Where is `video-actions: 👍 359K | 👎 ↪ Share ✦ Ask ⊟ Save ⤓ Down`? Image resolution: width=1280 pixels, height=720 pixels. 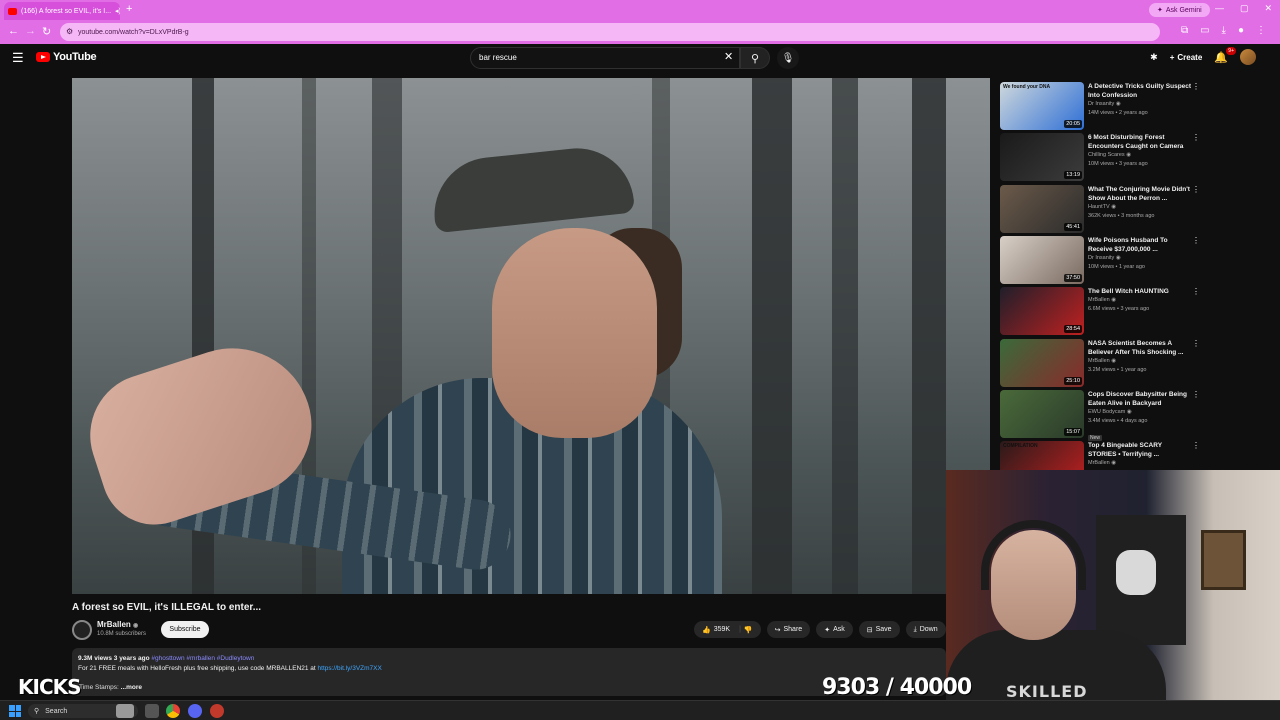 video-actions: 👍 359K | 👎 ↪ Share ✦ Ask ⊟ Save ⤓ Down is located at coordinates (820, 629).